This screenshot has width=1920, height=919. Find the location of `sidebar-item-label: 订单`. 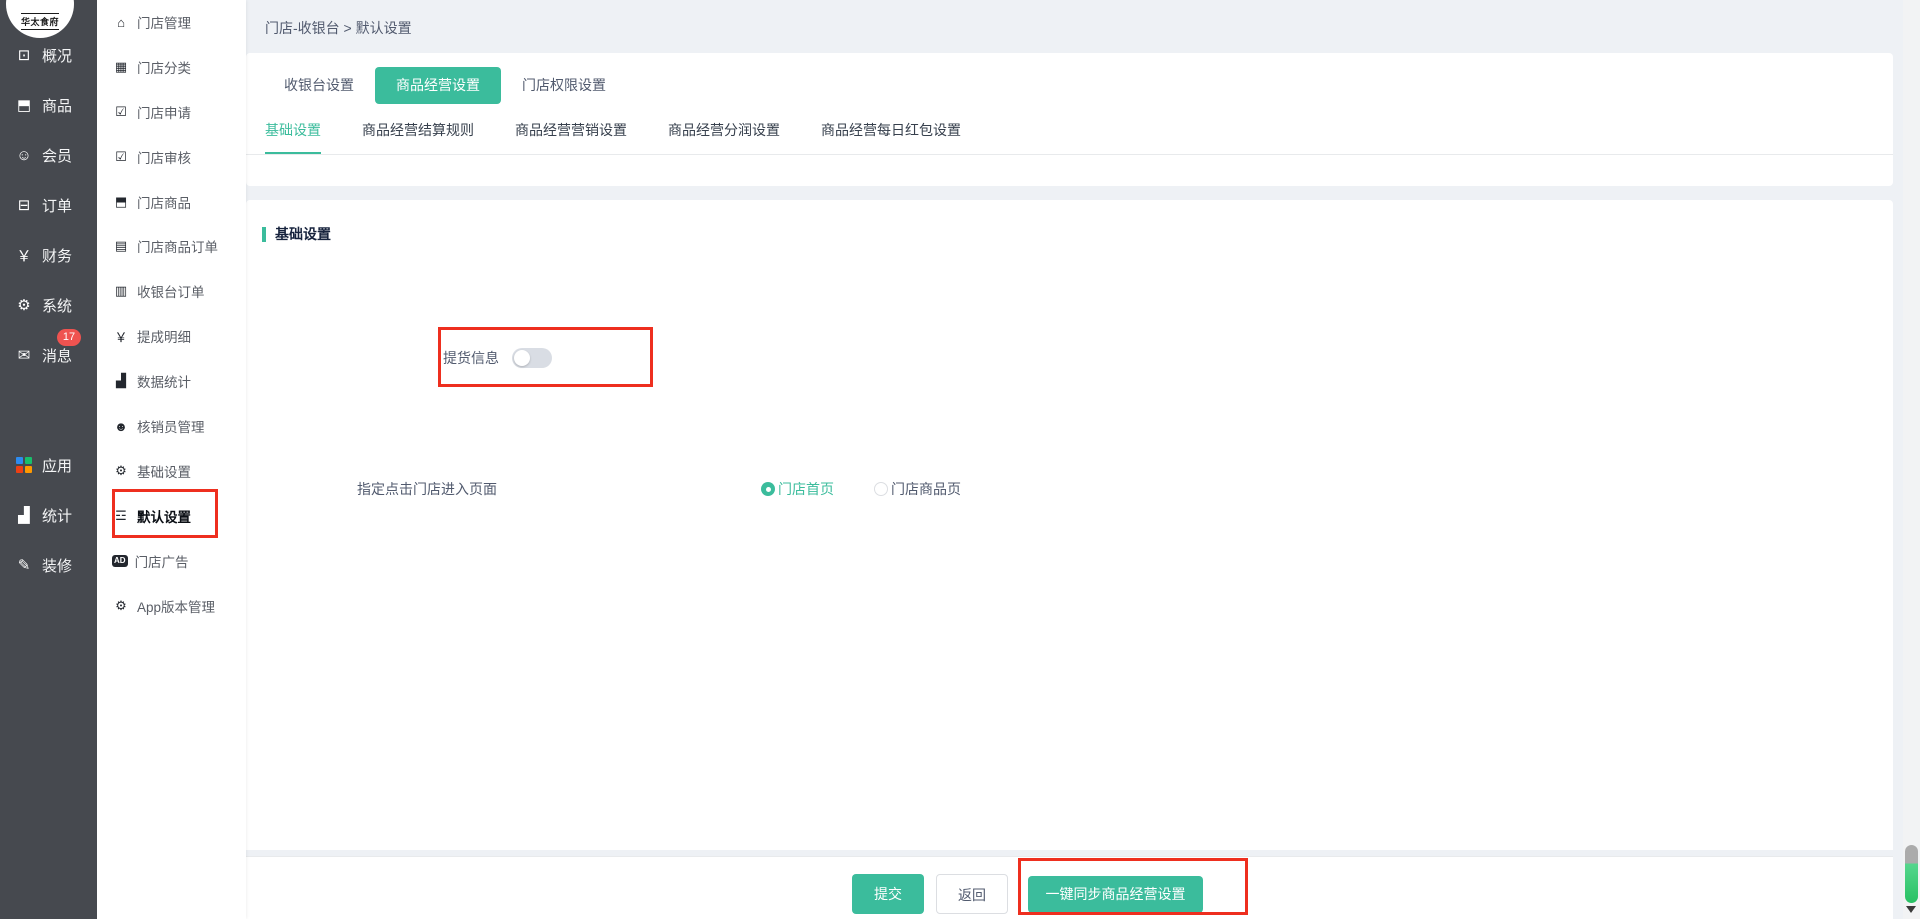

sidebar-item-label: 订单 is located at coordinates (57, 206).